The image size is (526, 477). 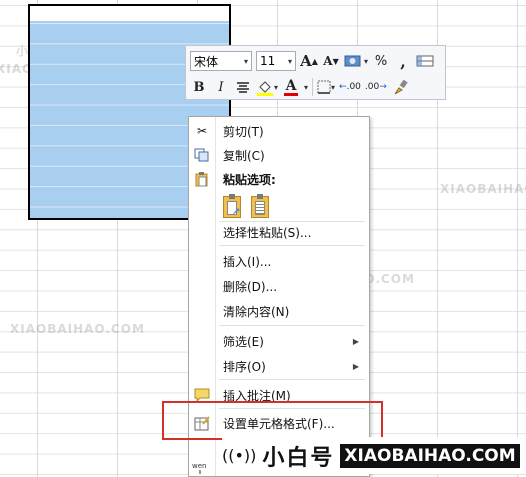 What do you see at coordinates (232, 206) in the screenshot?
I see `paste-formatting-button` at bounding box center [232, 206].